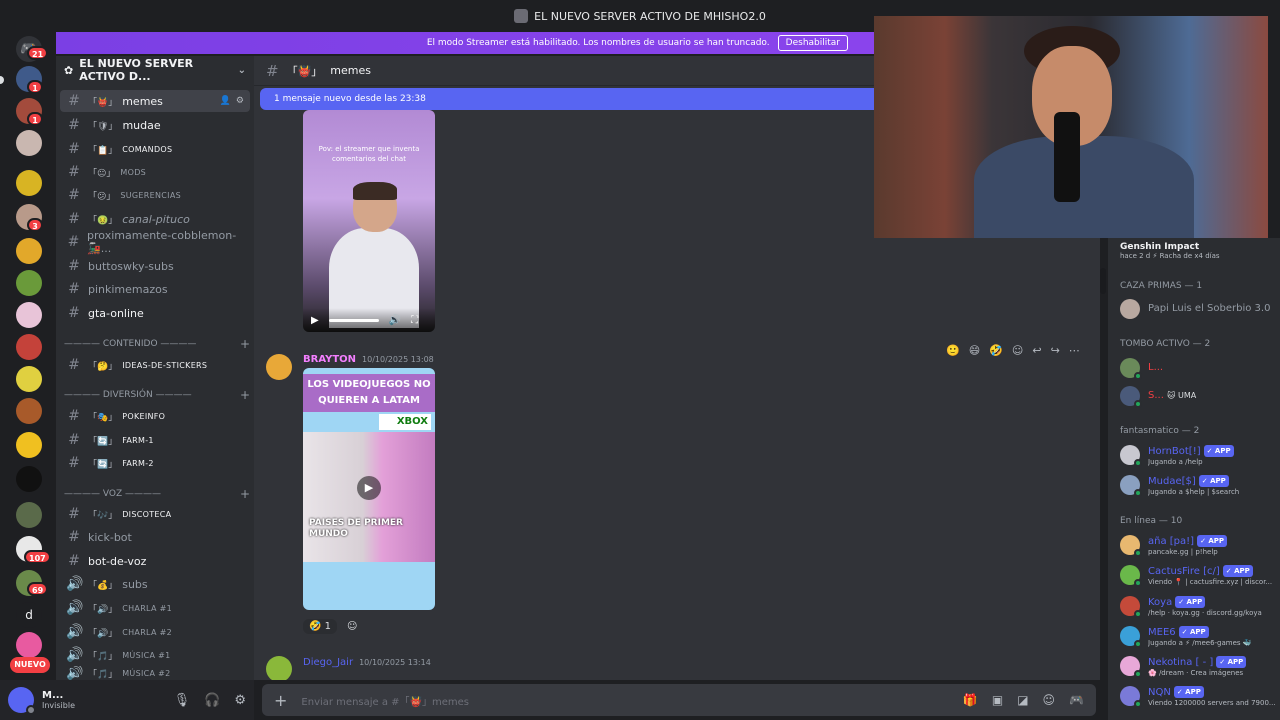 Image resolution: width=1280 pixels, height=720 pixels. What do you see at coordinates (812, 43) in the screenshot?
I see `disable-streamer-button: Deshabilitar` at bounding box center [812, 43].